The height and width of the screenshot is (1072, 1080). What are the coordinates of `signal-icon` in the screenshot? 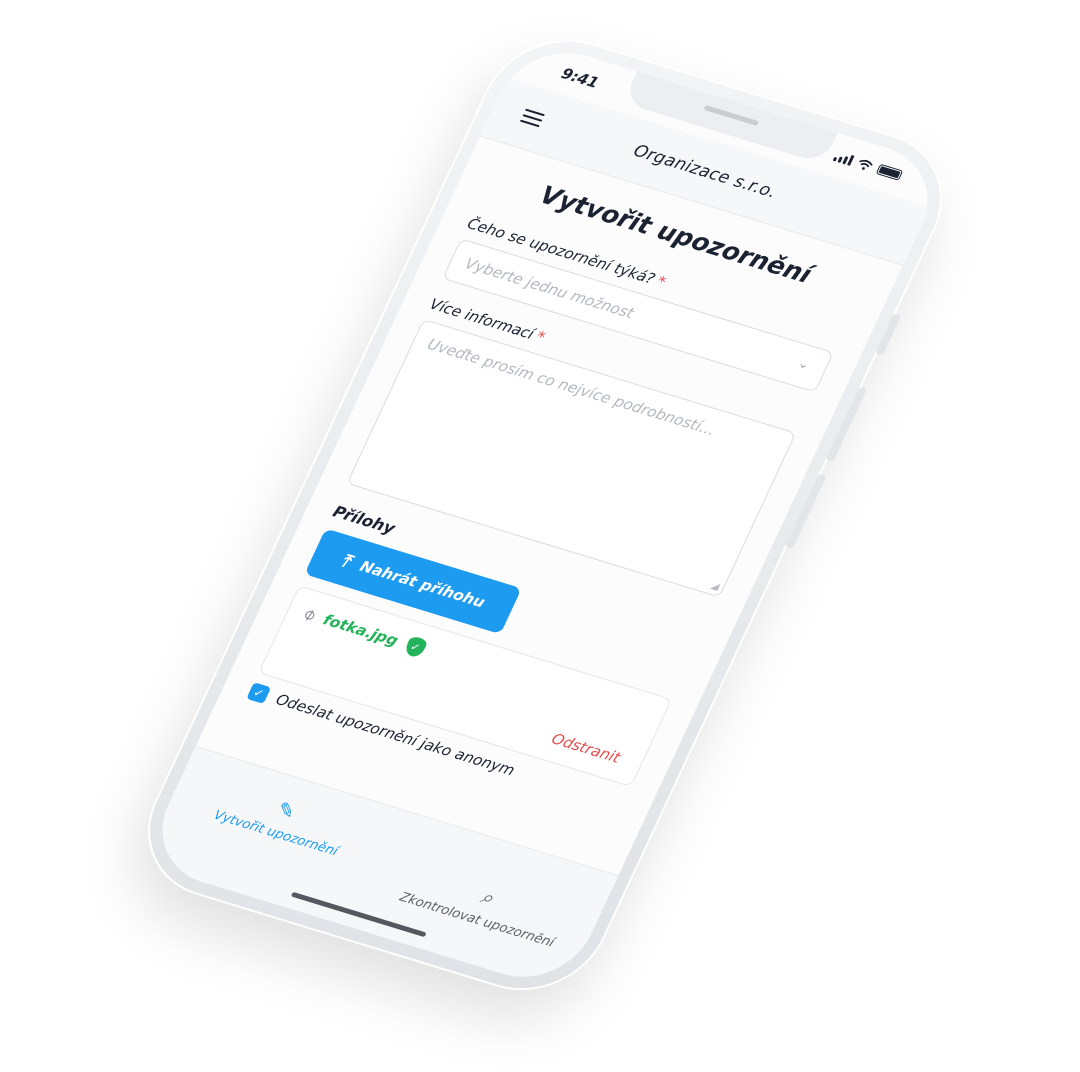 It's located at (843, 158).